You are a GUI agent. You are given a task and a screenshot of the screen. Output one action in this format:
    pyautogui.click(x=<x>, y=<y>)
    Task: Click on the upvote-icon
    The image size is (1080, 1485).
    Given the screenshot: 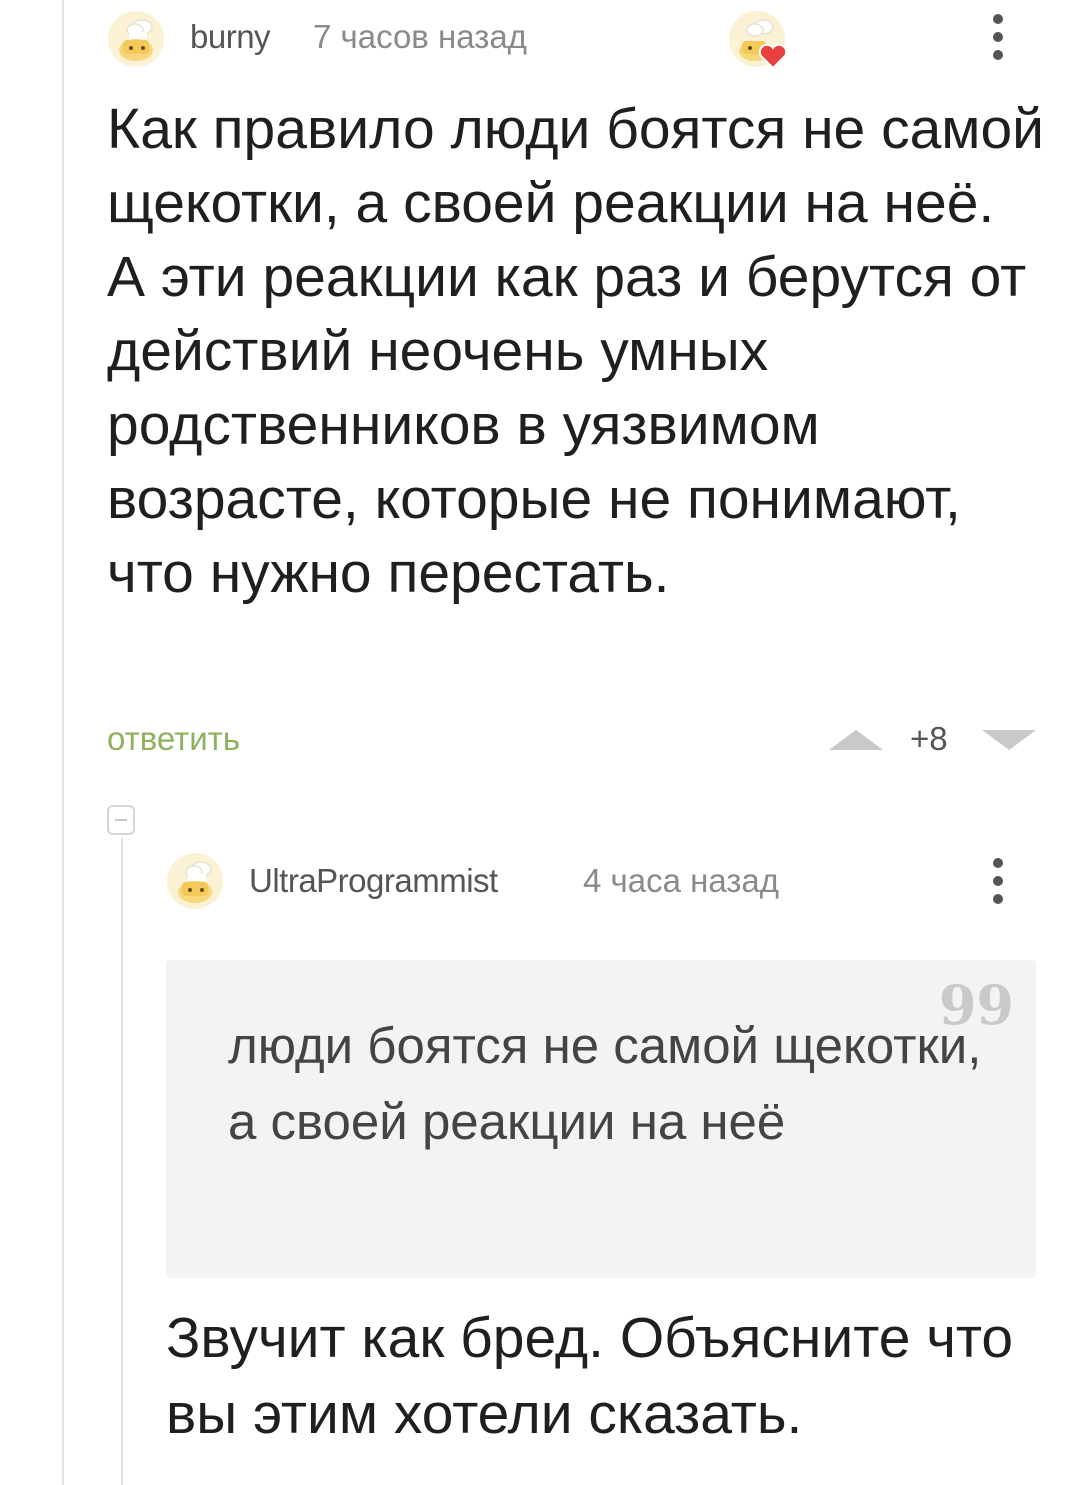 What is the action you would take?
    pyautogui.click(x=856, y=740)
    